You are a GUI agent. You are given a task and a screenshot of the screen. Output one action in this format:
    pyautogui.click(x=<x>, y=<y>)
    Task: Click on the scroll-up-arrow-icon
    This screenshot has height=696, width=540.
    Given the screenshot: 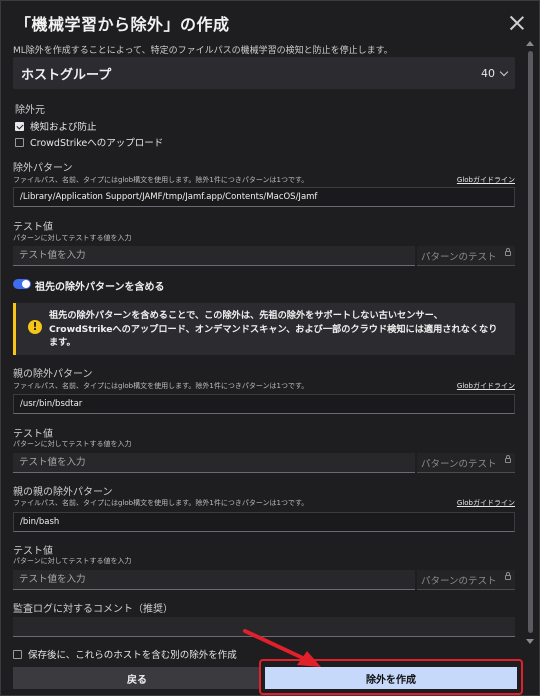 What is the action you would take?
    pyautogui.click(x=530, y=43)
    